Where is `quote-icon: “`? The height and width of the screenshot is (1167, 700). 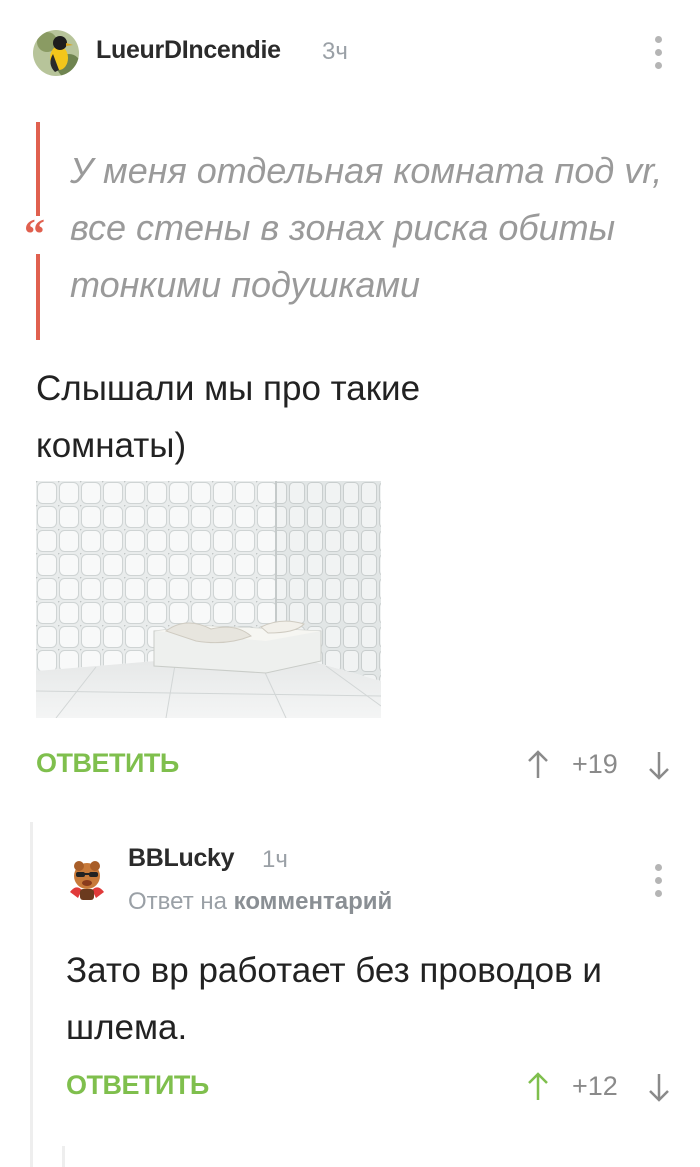 quote-icon: “ is located at coordinates (34, 235).